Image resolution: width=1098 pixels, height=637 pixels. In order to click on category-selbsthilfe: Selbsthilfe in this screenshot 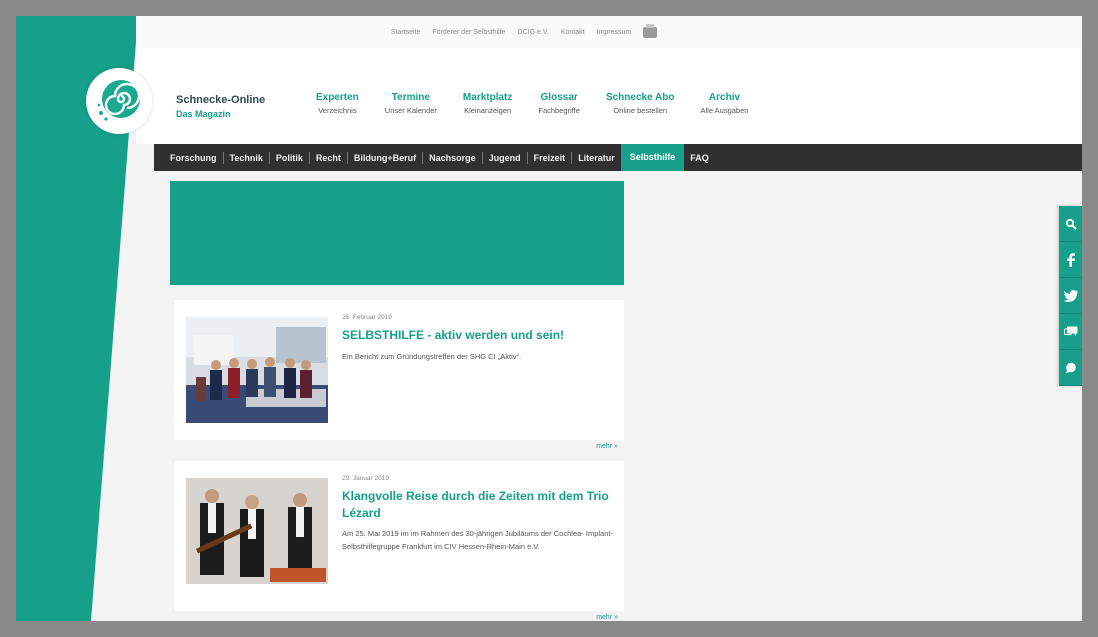, I will do `click(652, 157)`.